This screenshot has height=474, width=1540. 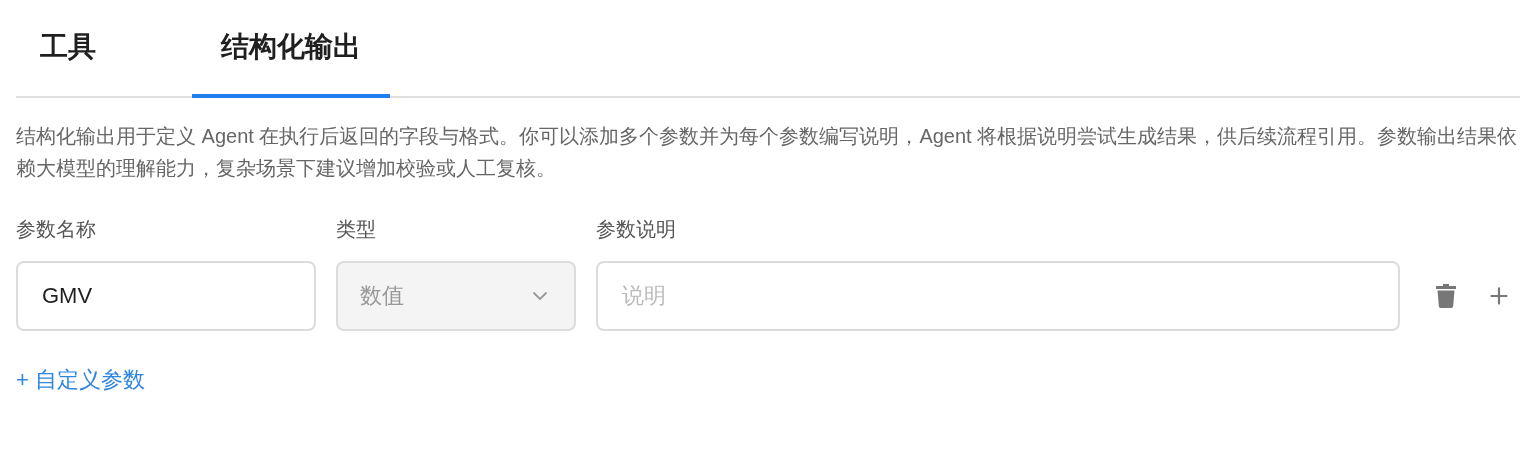 I want to click on column-label: 类型, so click(x=356, y=229).